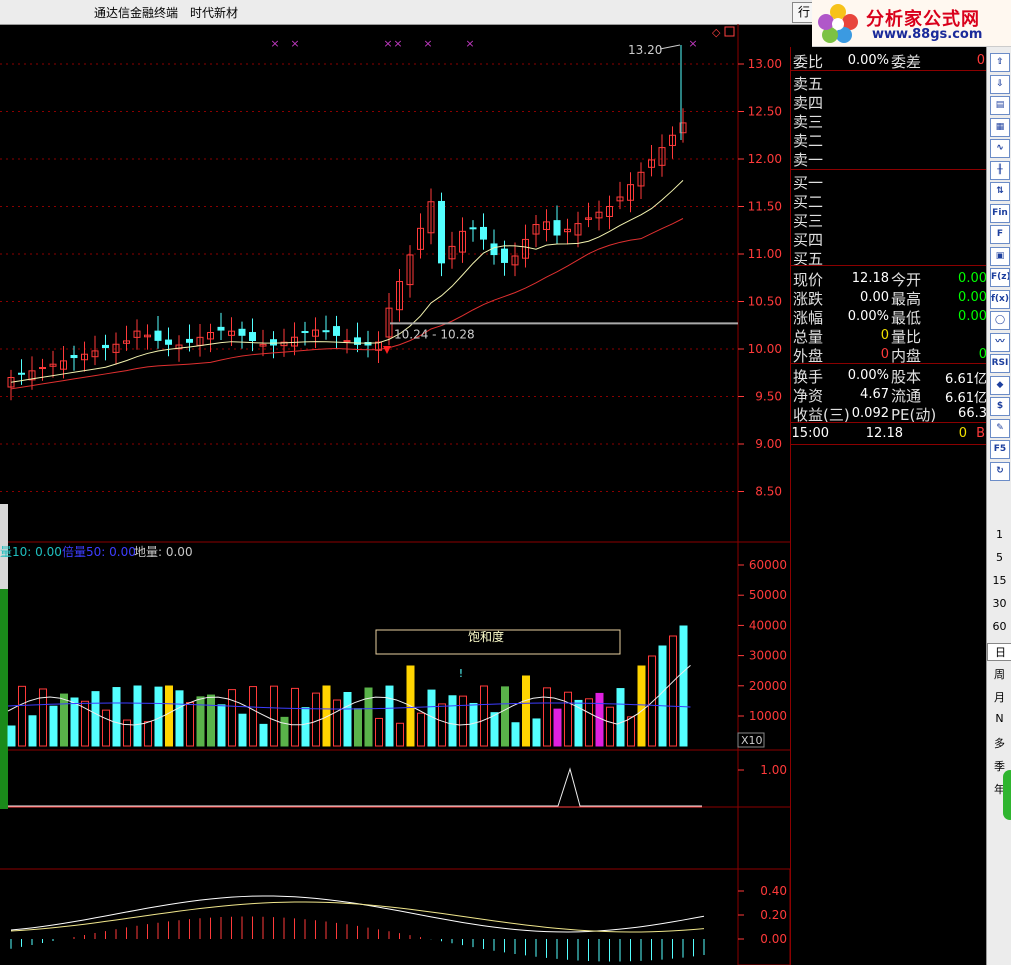 Image resolution: width=1011 pixels, height=965 pixels. What do you see at coordinates (1000, 449) in the screenshot?
I see `f5-icon: F5` at bounding box center [1000, 449].